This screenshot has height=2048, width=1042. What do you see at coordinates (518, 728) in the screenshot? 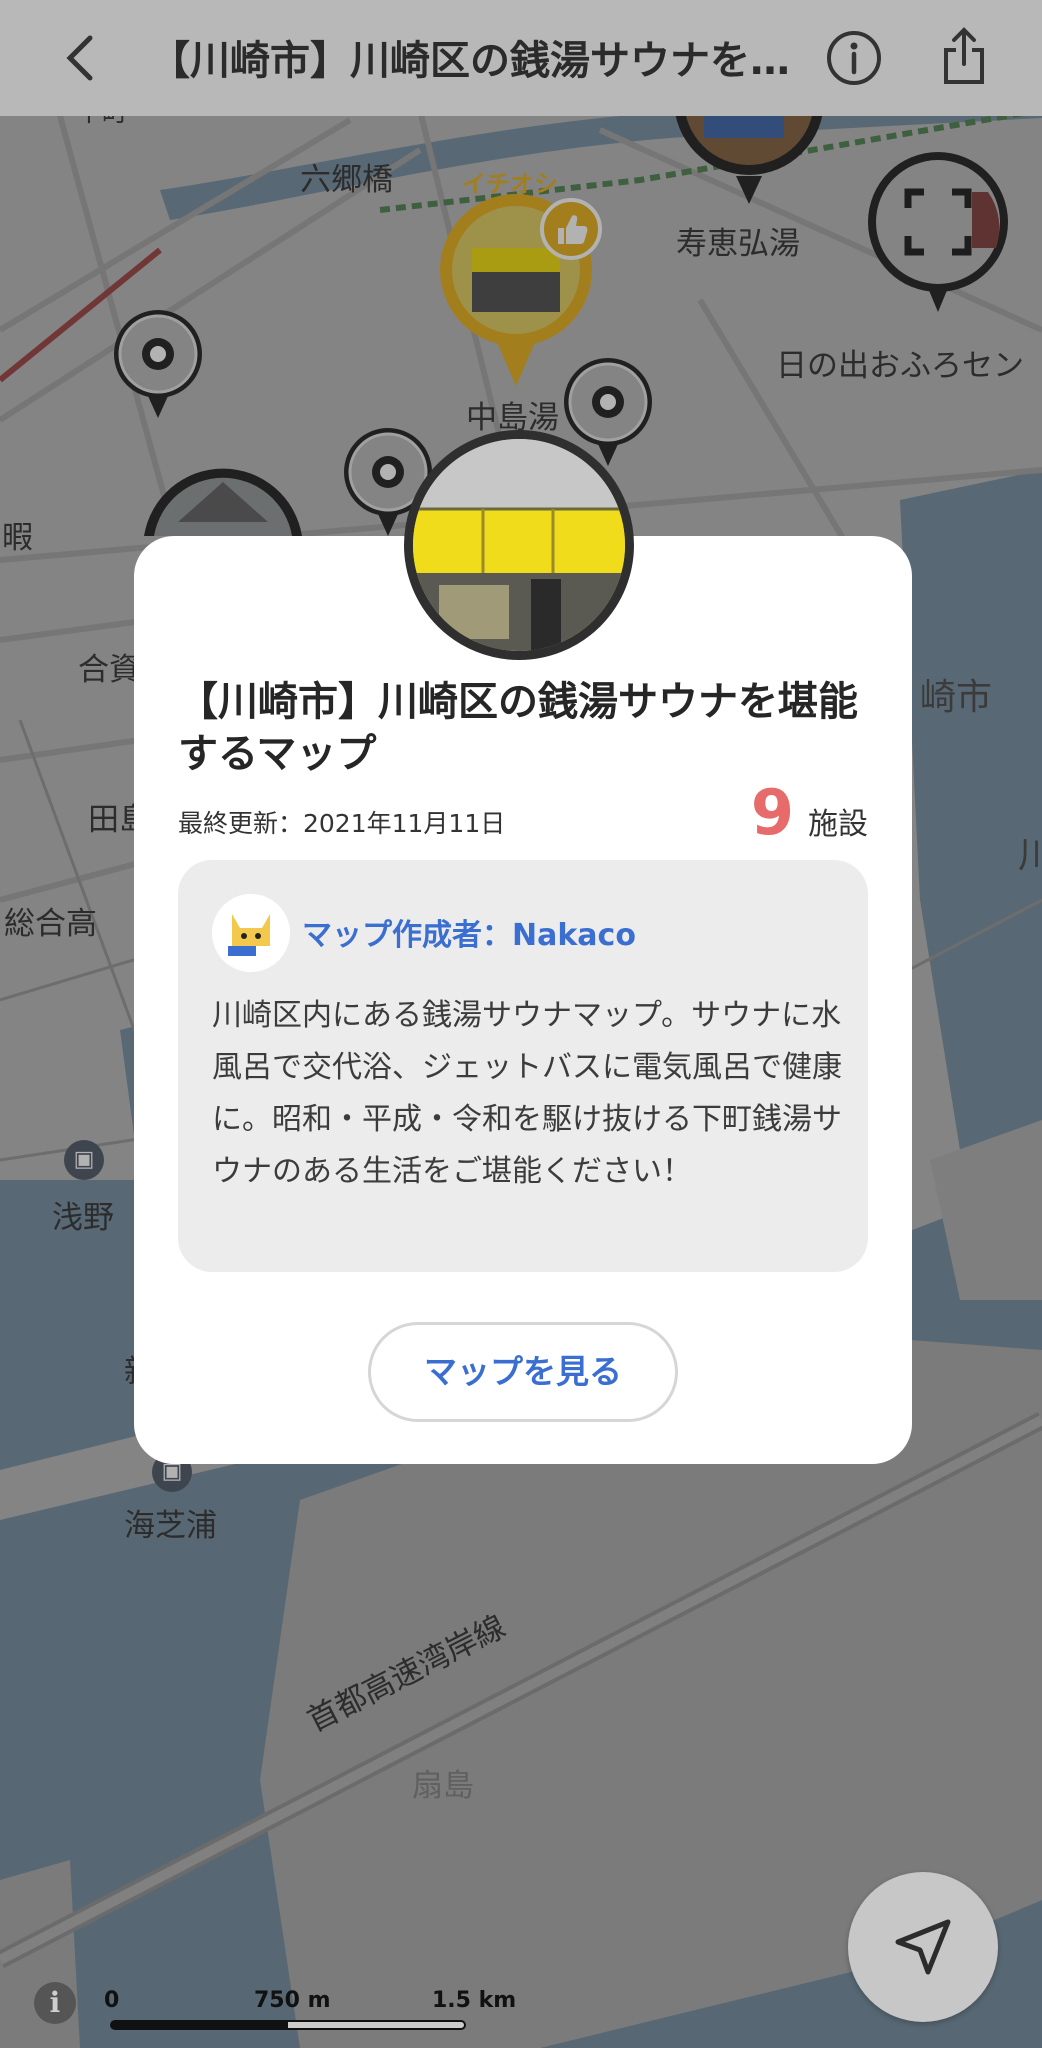
I see `card-title: 【川崎市】川崎区の銭湯サウナを堪能するマップ` at bounding box center [518, 728].